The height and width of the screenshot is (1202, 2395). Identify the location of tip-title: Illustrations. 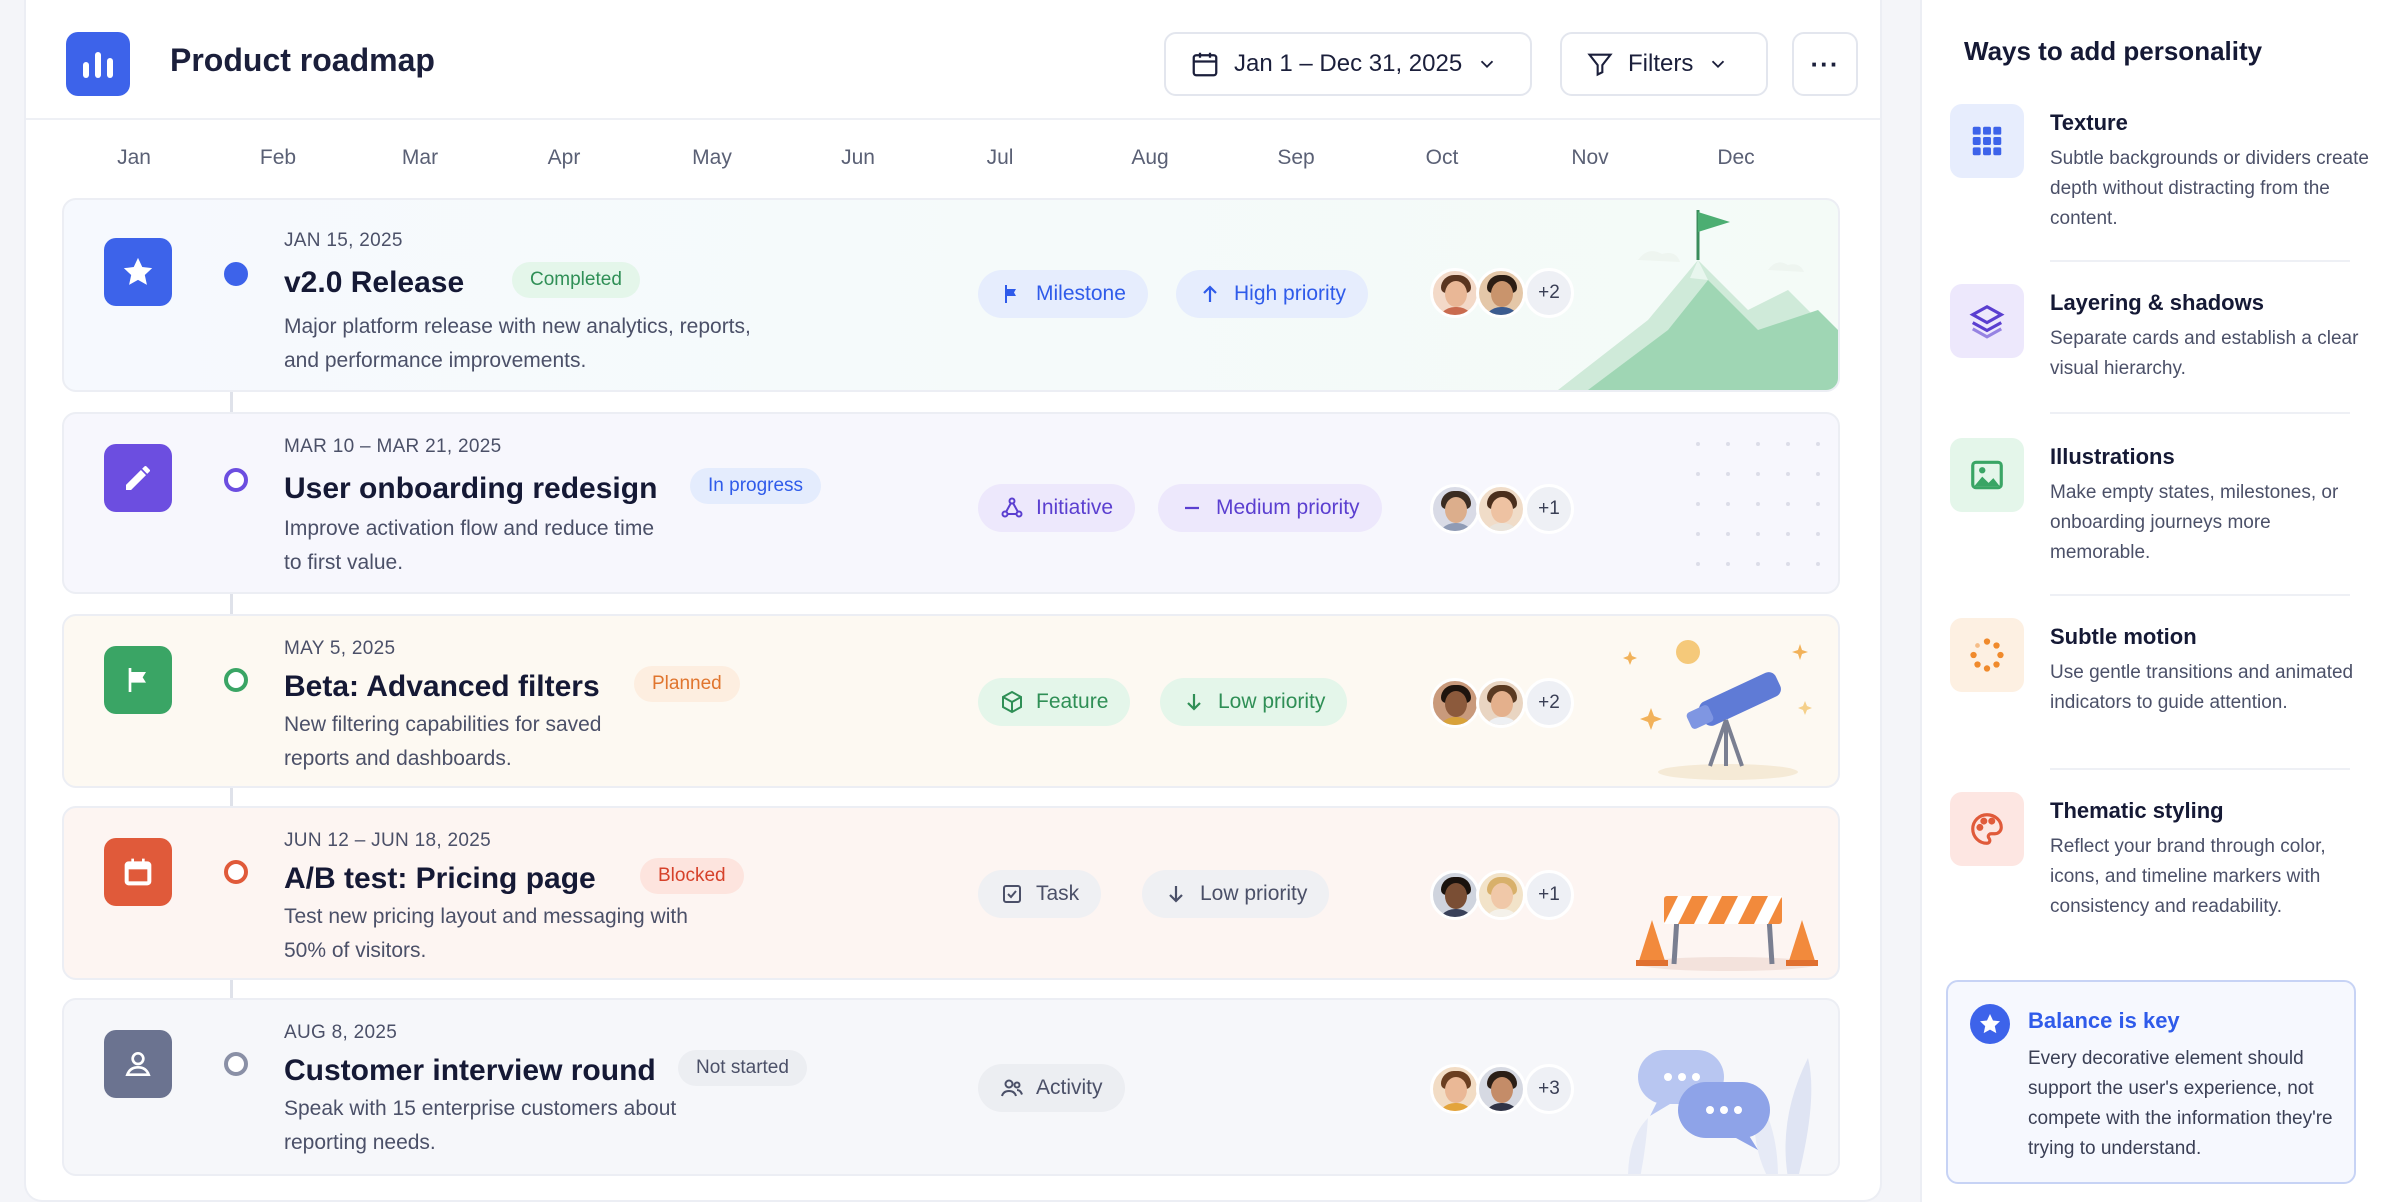
(2112, 456).